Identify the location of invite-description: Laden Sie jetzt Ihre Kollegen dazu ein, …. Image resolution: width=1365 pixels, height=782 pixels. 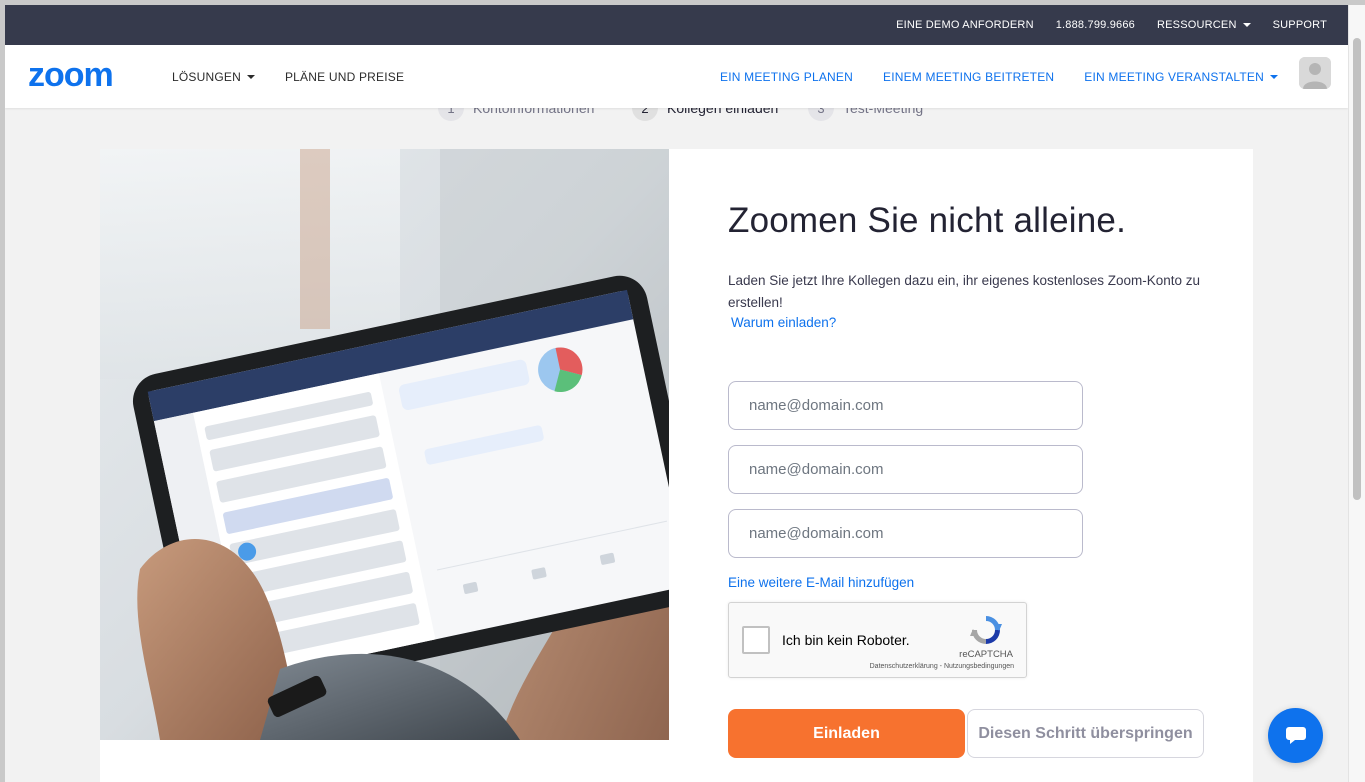
(964, 291).